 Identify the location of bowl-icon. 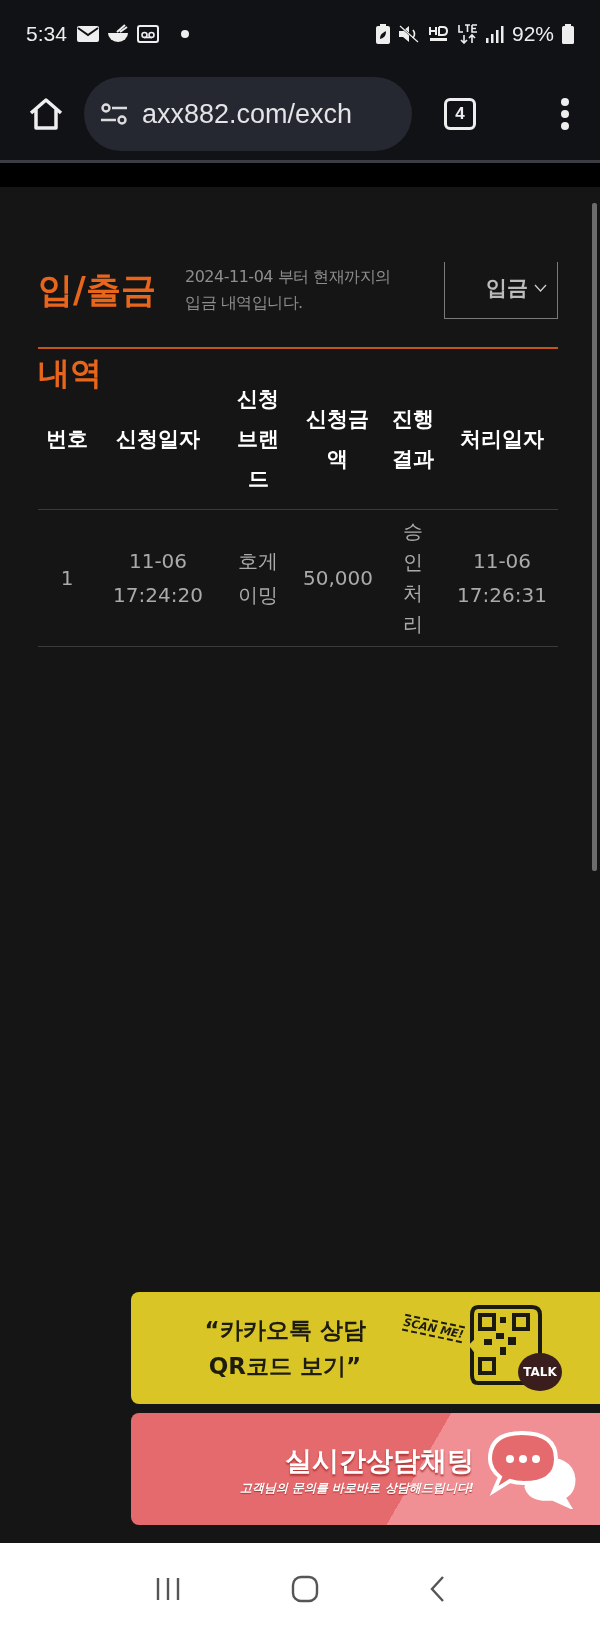
(117, 34).